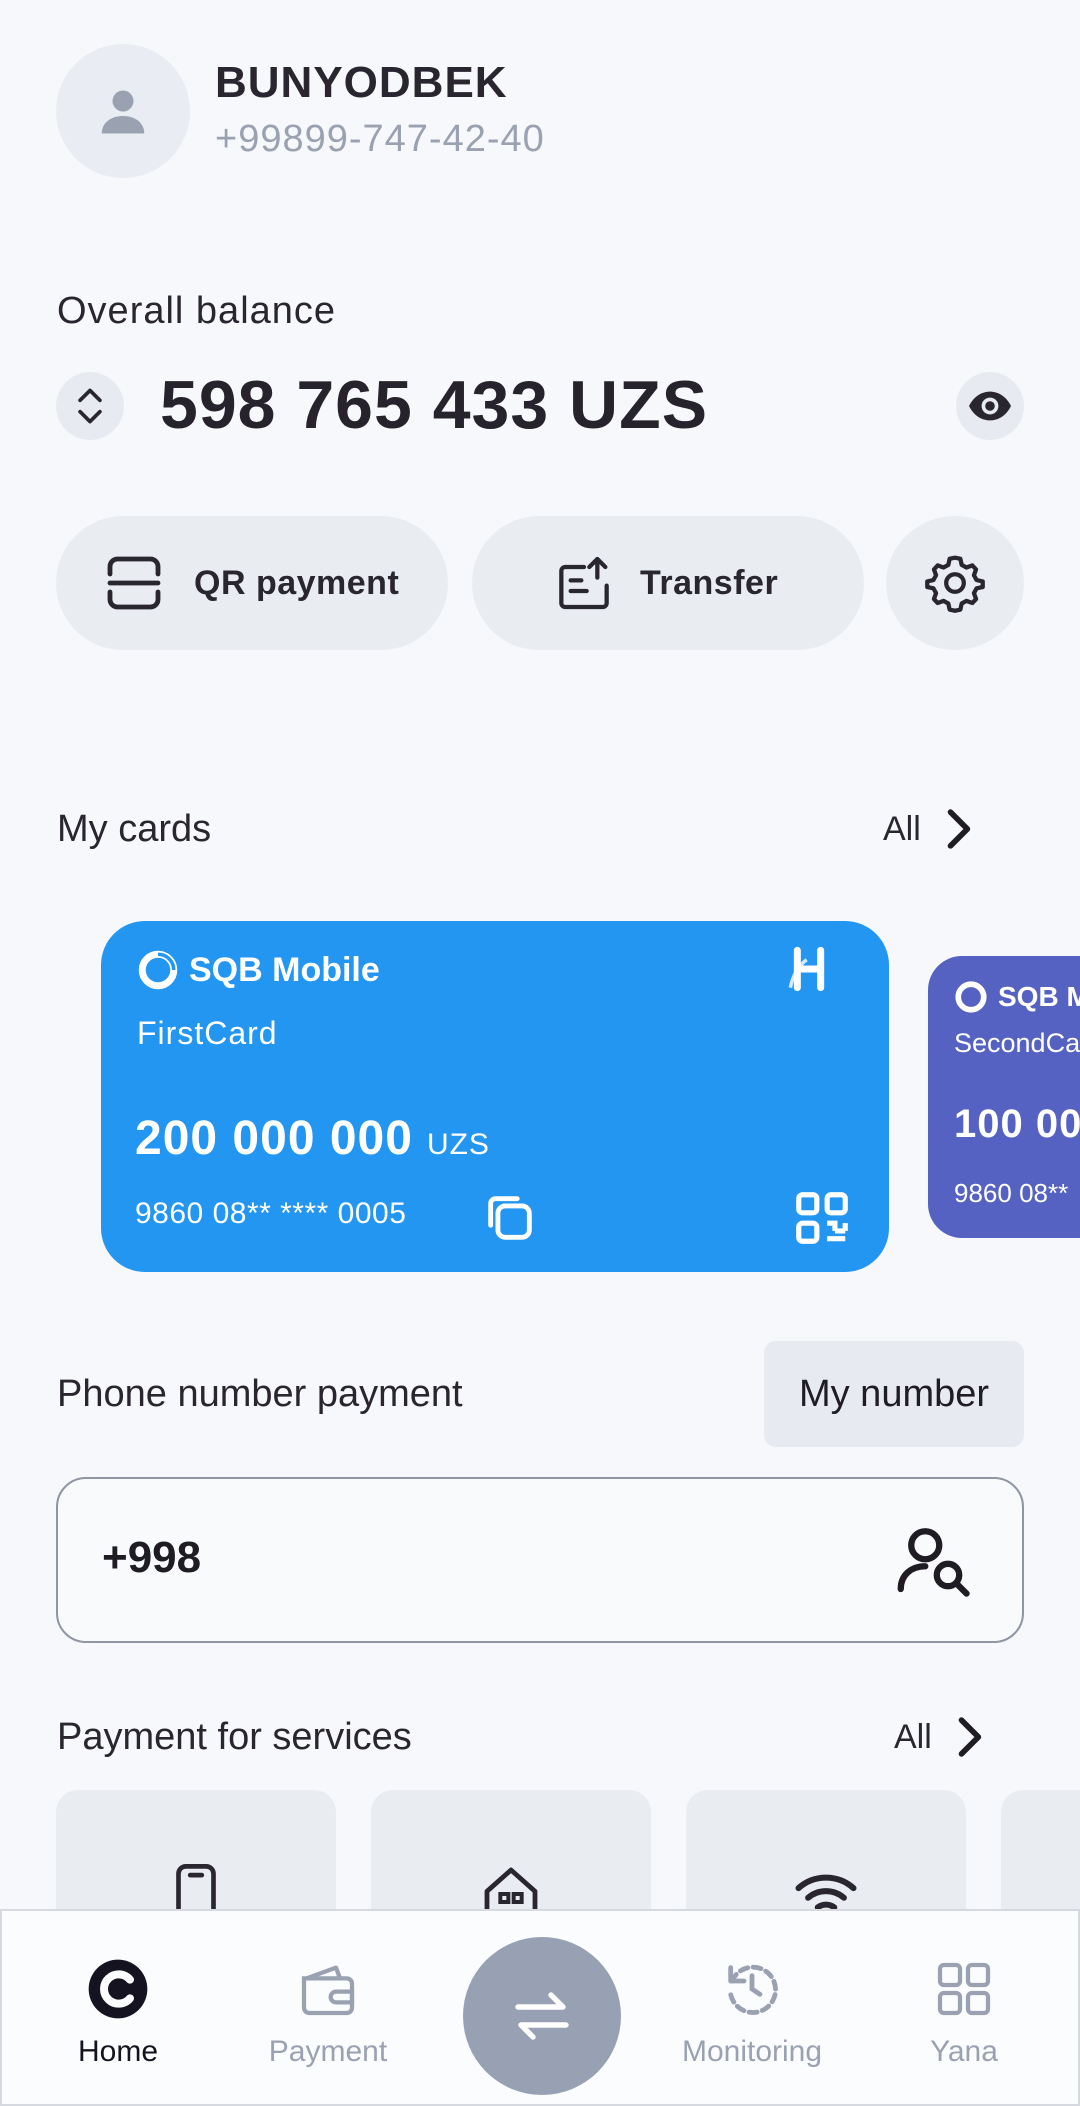  I want to click on balance-switch-button, so click(90, 406).